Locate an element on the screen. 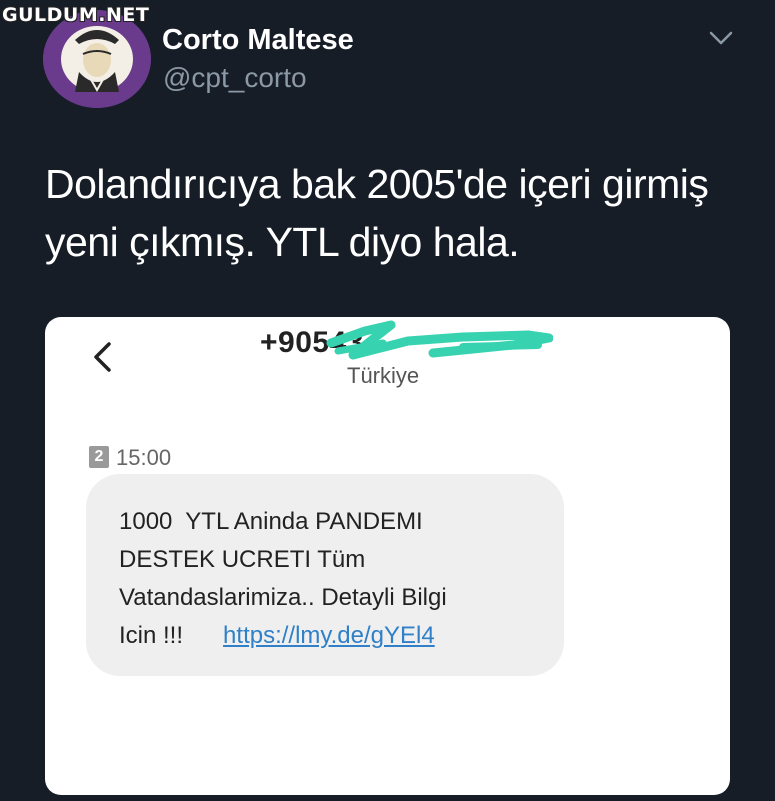 The height and width of the screenshot is (801, 775). site-watermark: GULDUM.NET is located at coordinates (76, 15).